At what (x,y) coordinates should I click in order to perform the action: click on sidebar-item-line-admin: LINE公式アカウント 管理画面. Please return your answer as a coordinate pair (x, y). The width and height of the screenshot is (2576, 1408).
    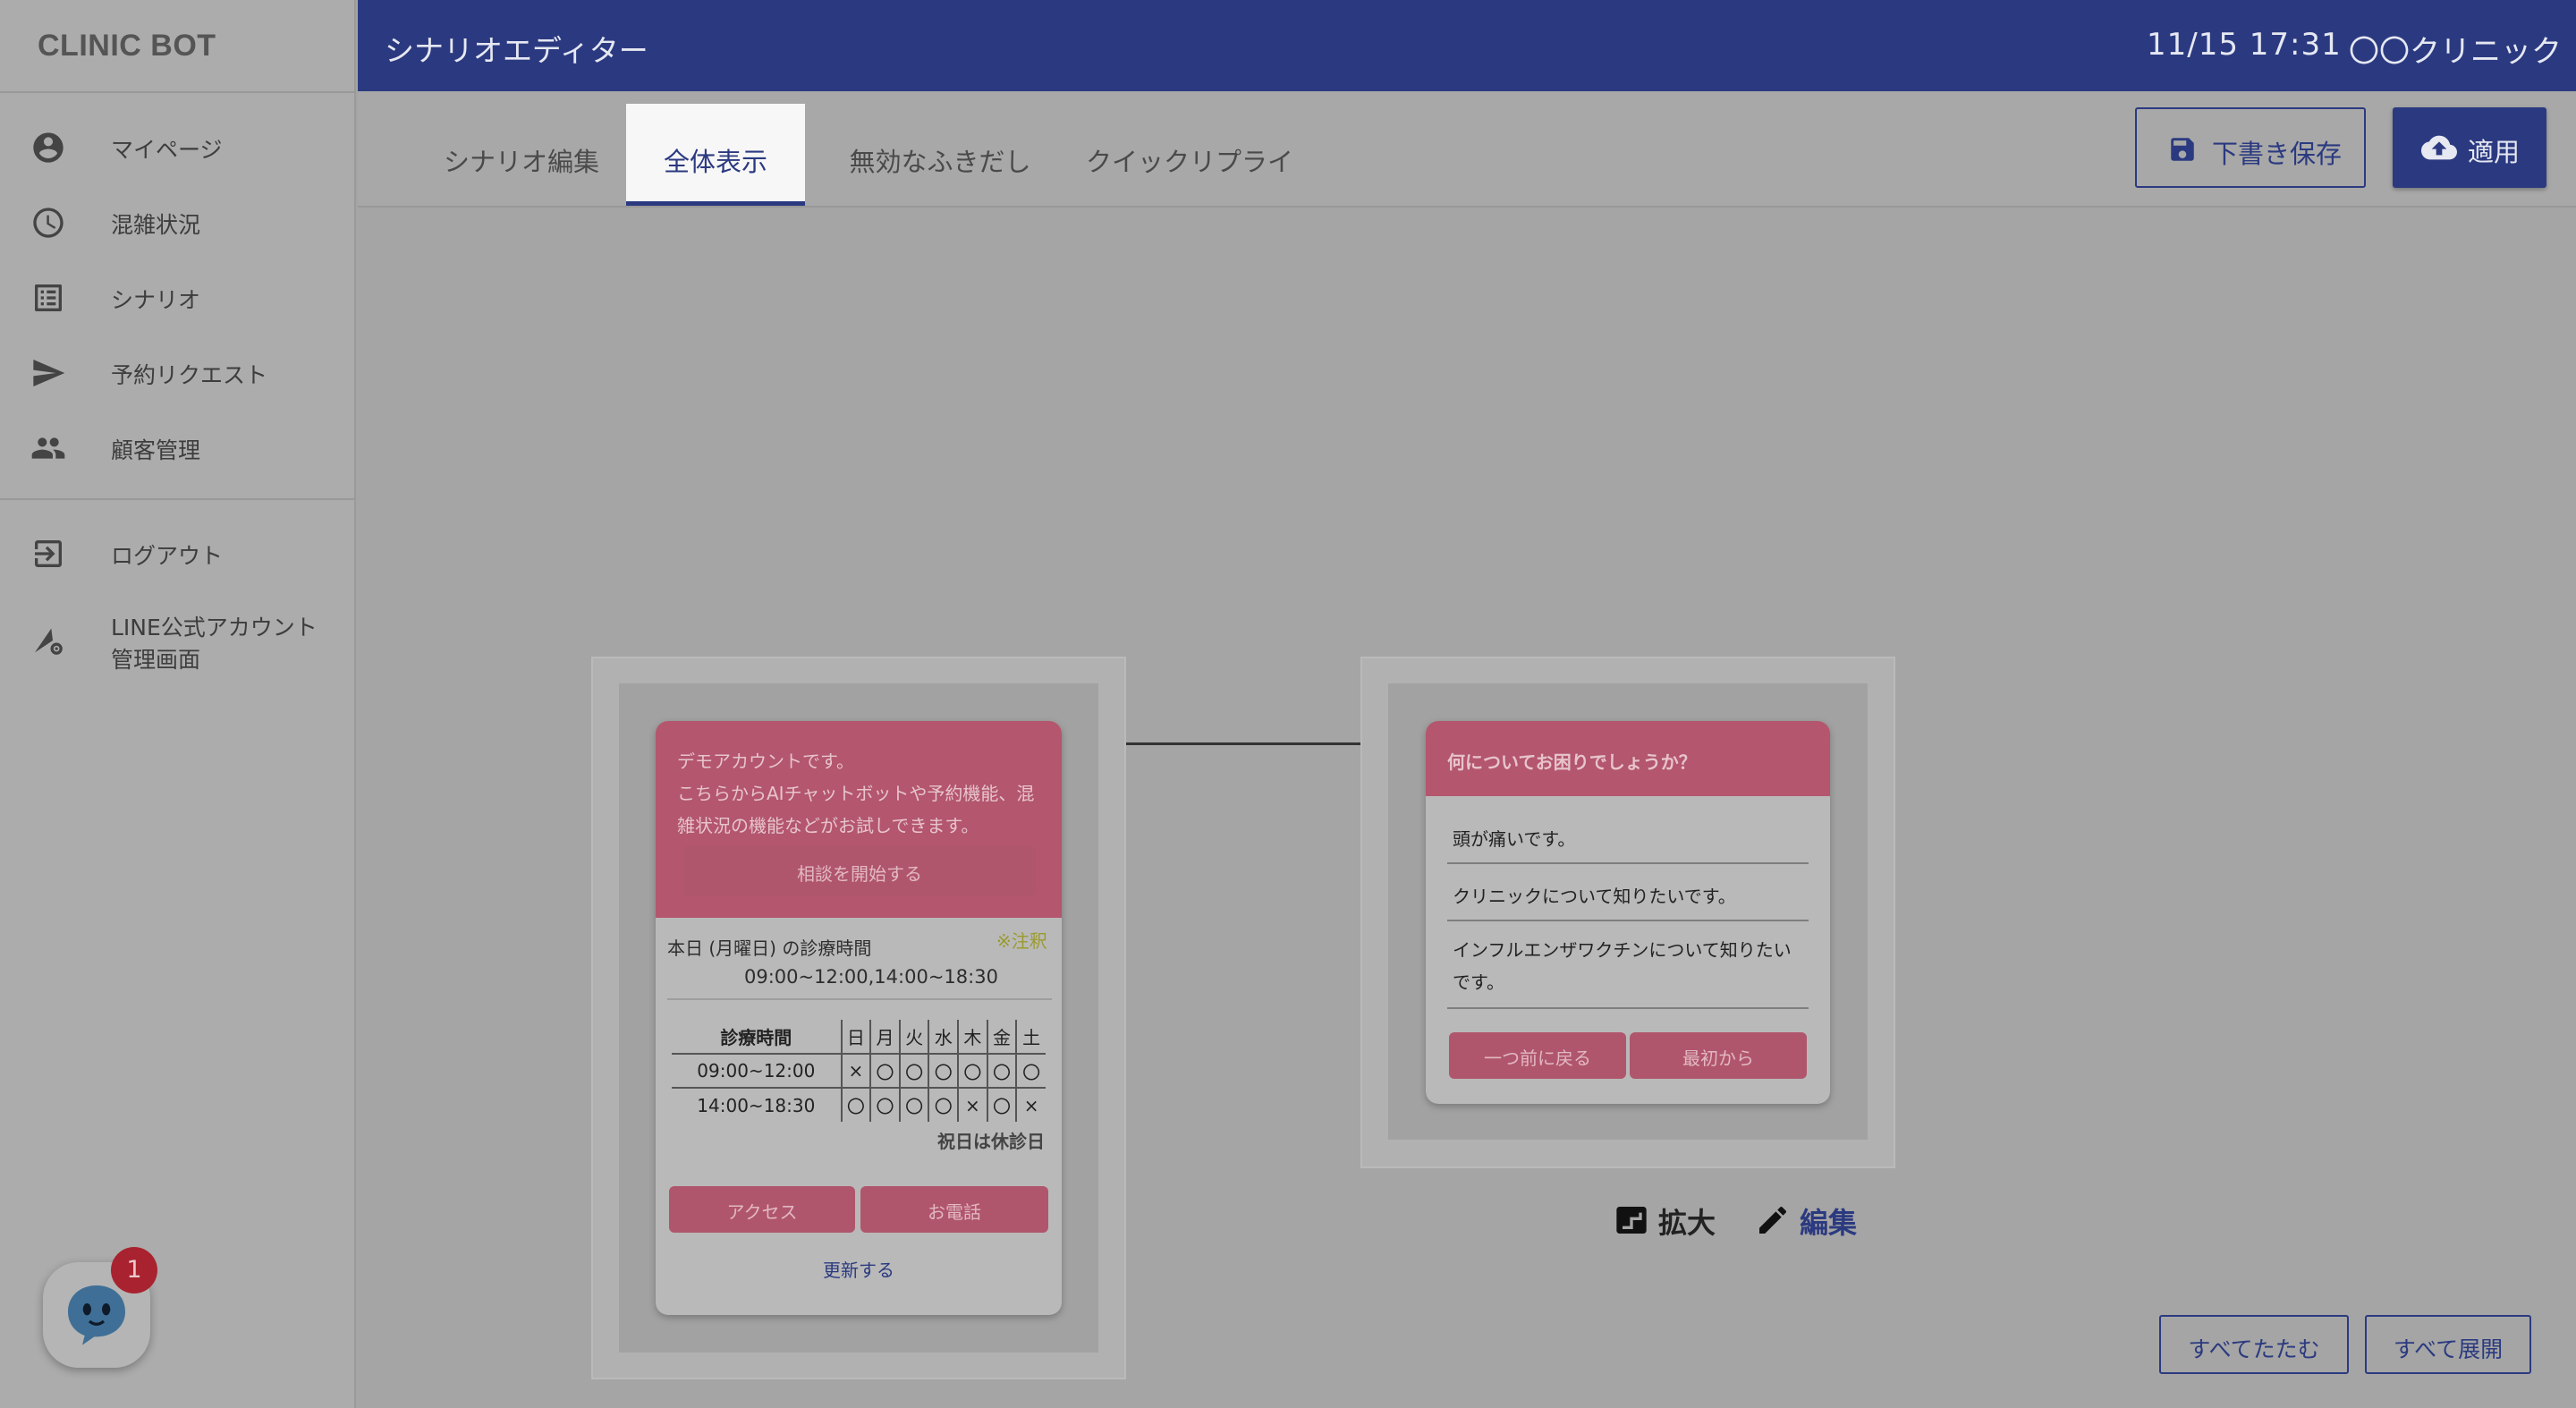
    Looking at the image, I should click on (177, 638).